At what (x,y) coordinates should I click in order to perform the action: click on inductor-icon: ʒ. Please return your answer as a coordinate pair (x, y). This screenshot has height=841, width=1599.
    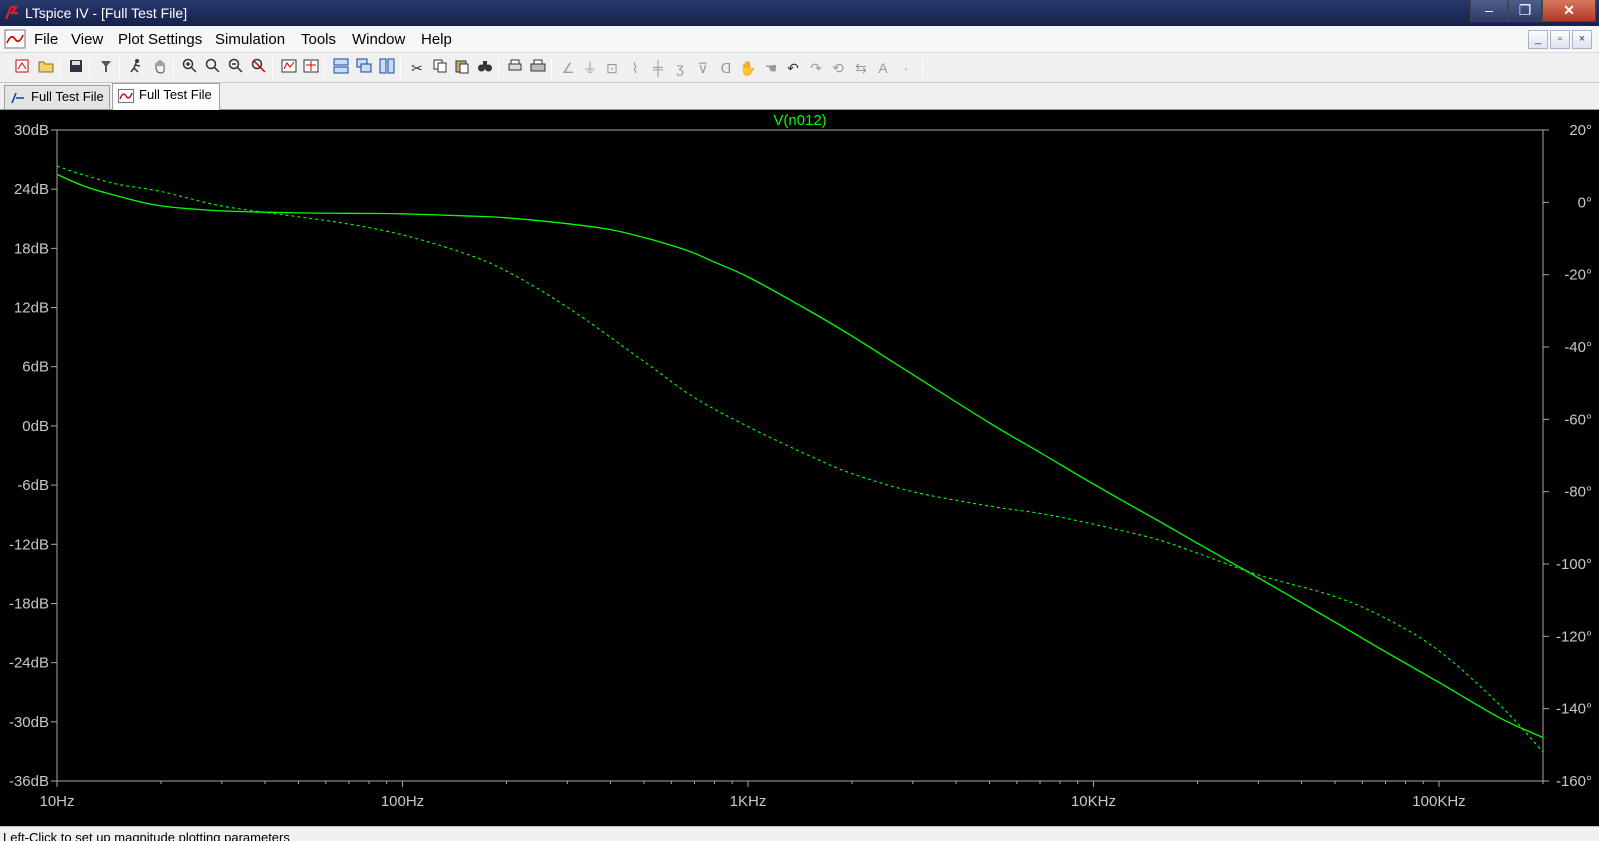
    Looking at the image, I should click on (680, 68).